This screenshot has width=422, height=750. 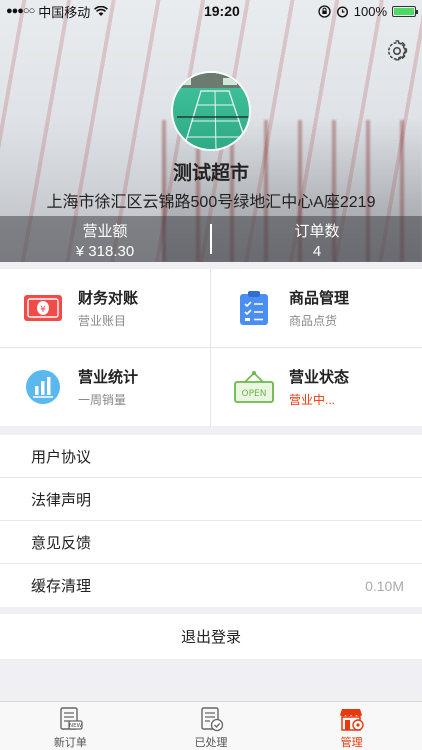 I want to click on list-item-legal-notice: 法律声明, so click(x=211, y=499).